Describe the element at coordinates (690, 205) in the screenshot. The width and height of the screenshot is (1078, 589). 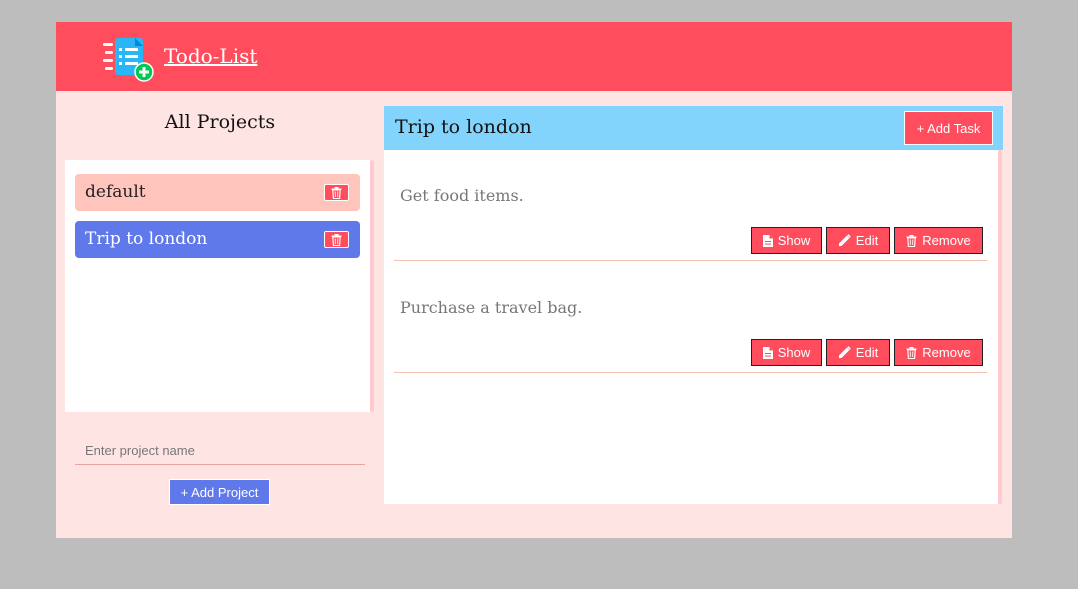
I see `task-item: Get food items. Show Edit Remove` at that location.